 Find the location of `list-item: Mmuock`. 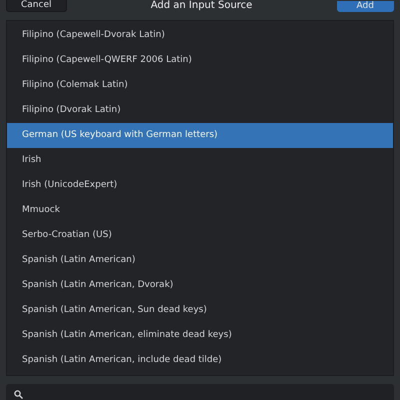

list-item: Mmuock is located at coordinates (200, 210).